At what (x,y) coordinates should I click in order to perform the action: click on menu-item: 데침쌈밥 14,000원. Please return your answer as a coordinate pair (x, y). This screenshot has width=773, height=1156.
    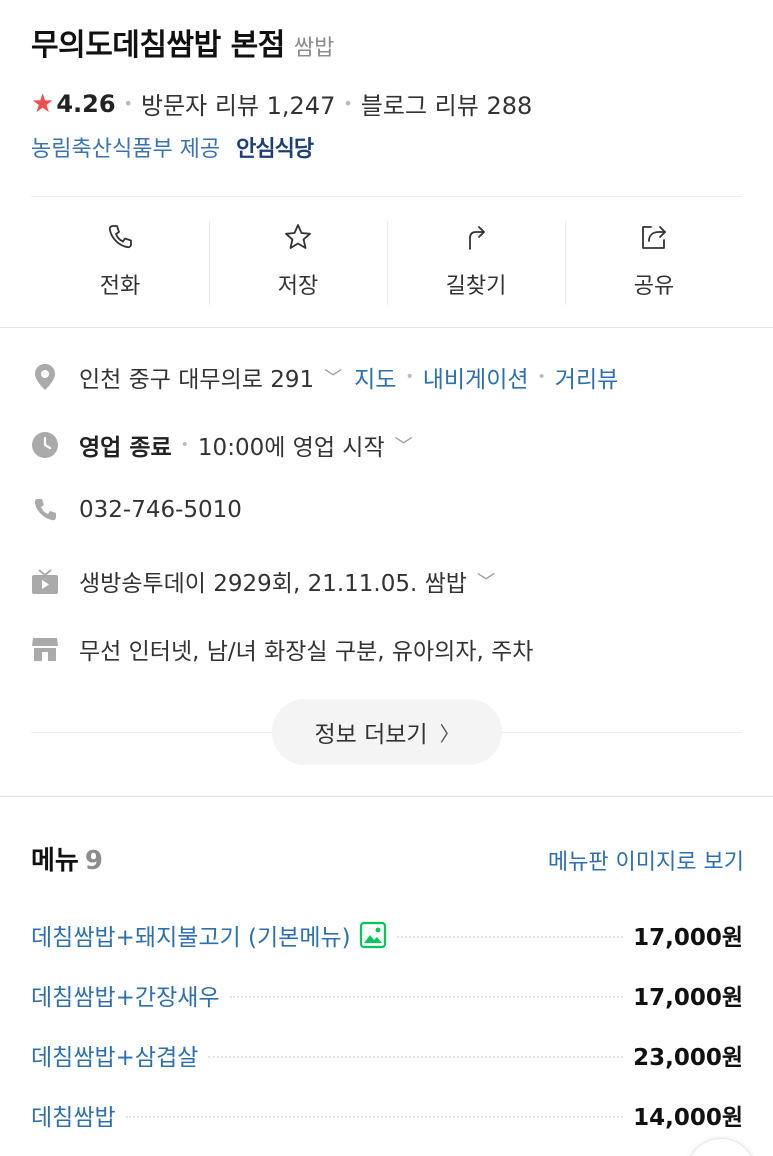
    Looking at the image, I should click on (387, 1115).